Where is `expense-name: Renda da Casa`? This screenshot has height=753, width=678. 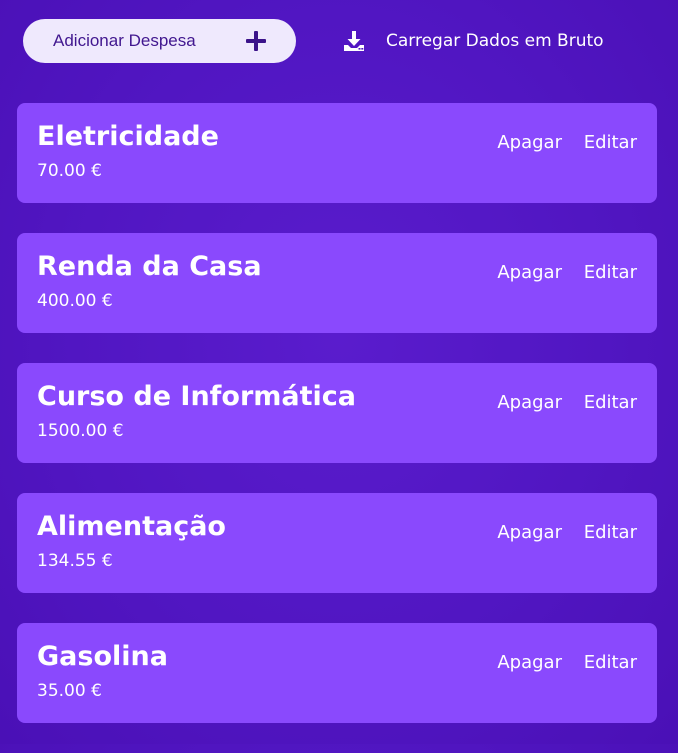
expense-name: Renda da Casa is located at coordinates (149, 266).